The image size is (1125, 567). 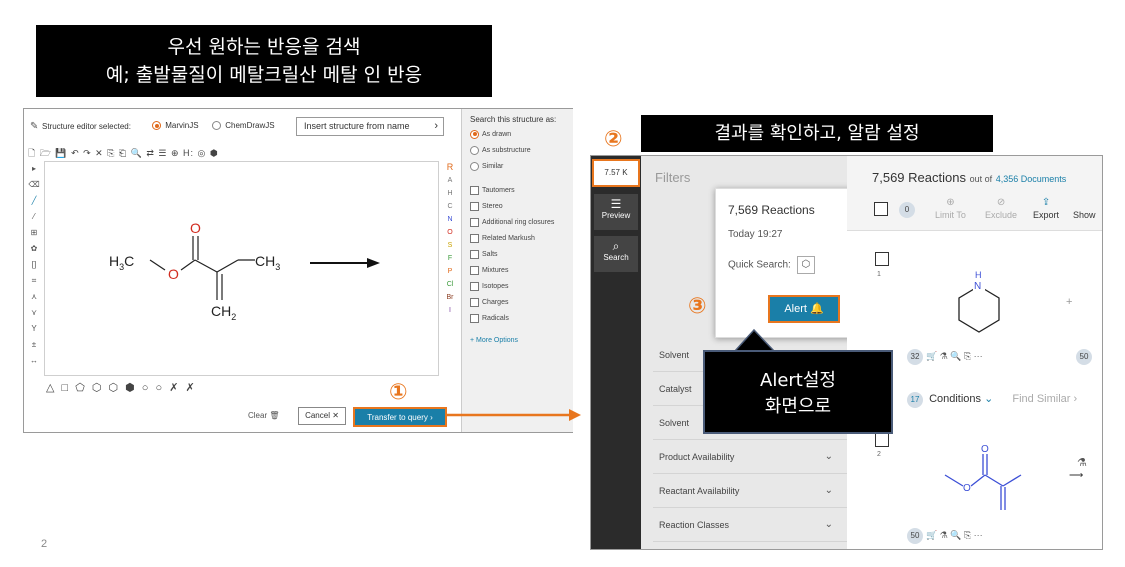 What do you see at coordinates (517, 225) in the screenshot?
I see `checkbox-ring-closures: Additional ring closures` at bounding box center [517, 225].